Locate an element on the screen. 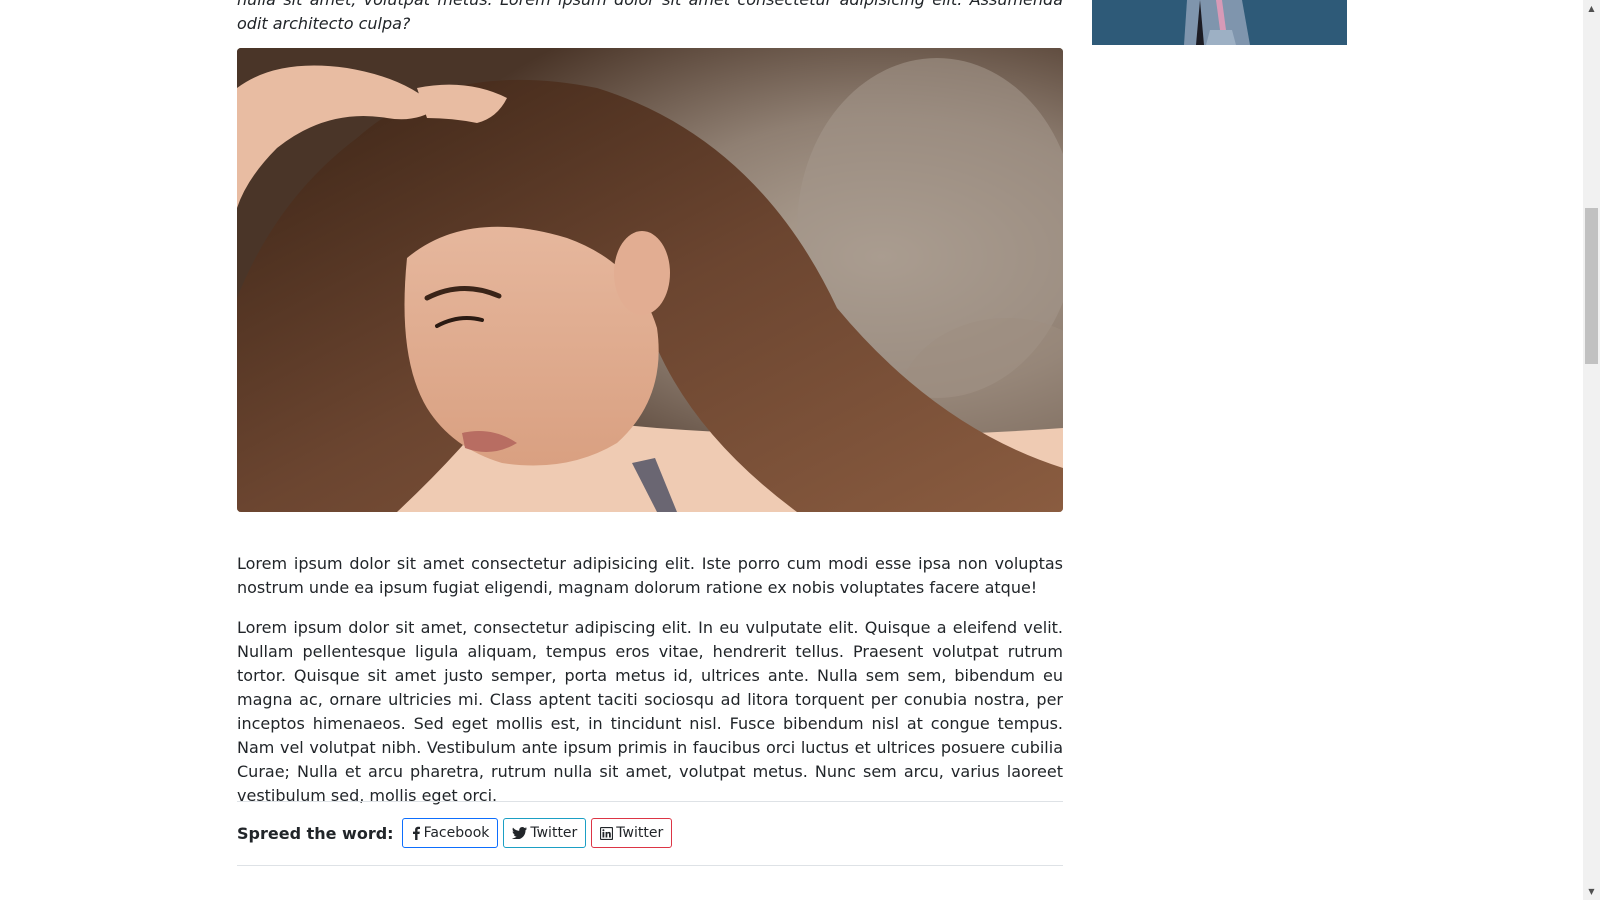  twitter-share-label: Twitter is located at coordinates (554, 833).